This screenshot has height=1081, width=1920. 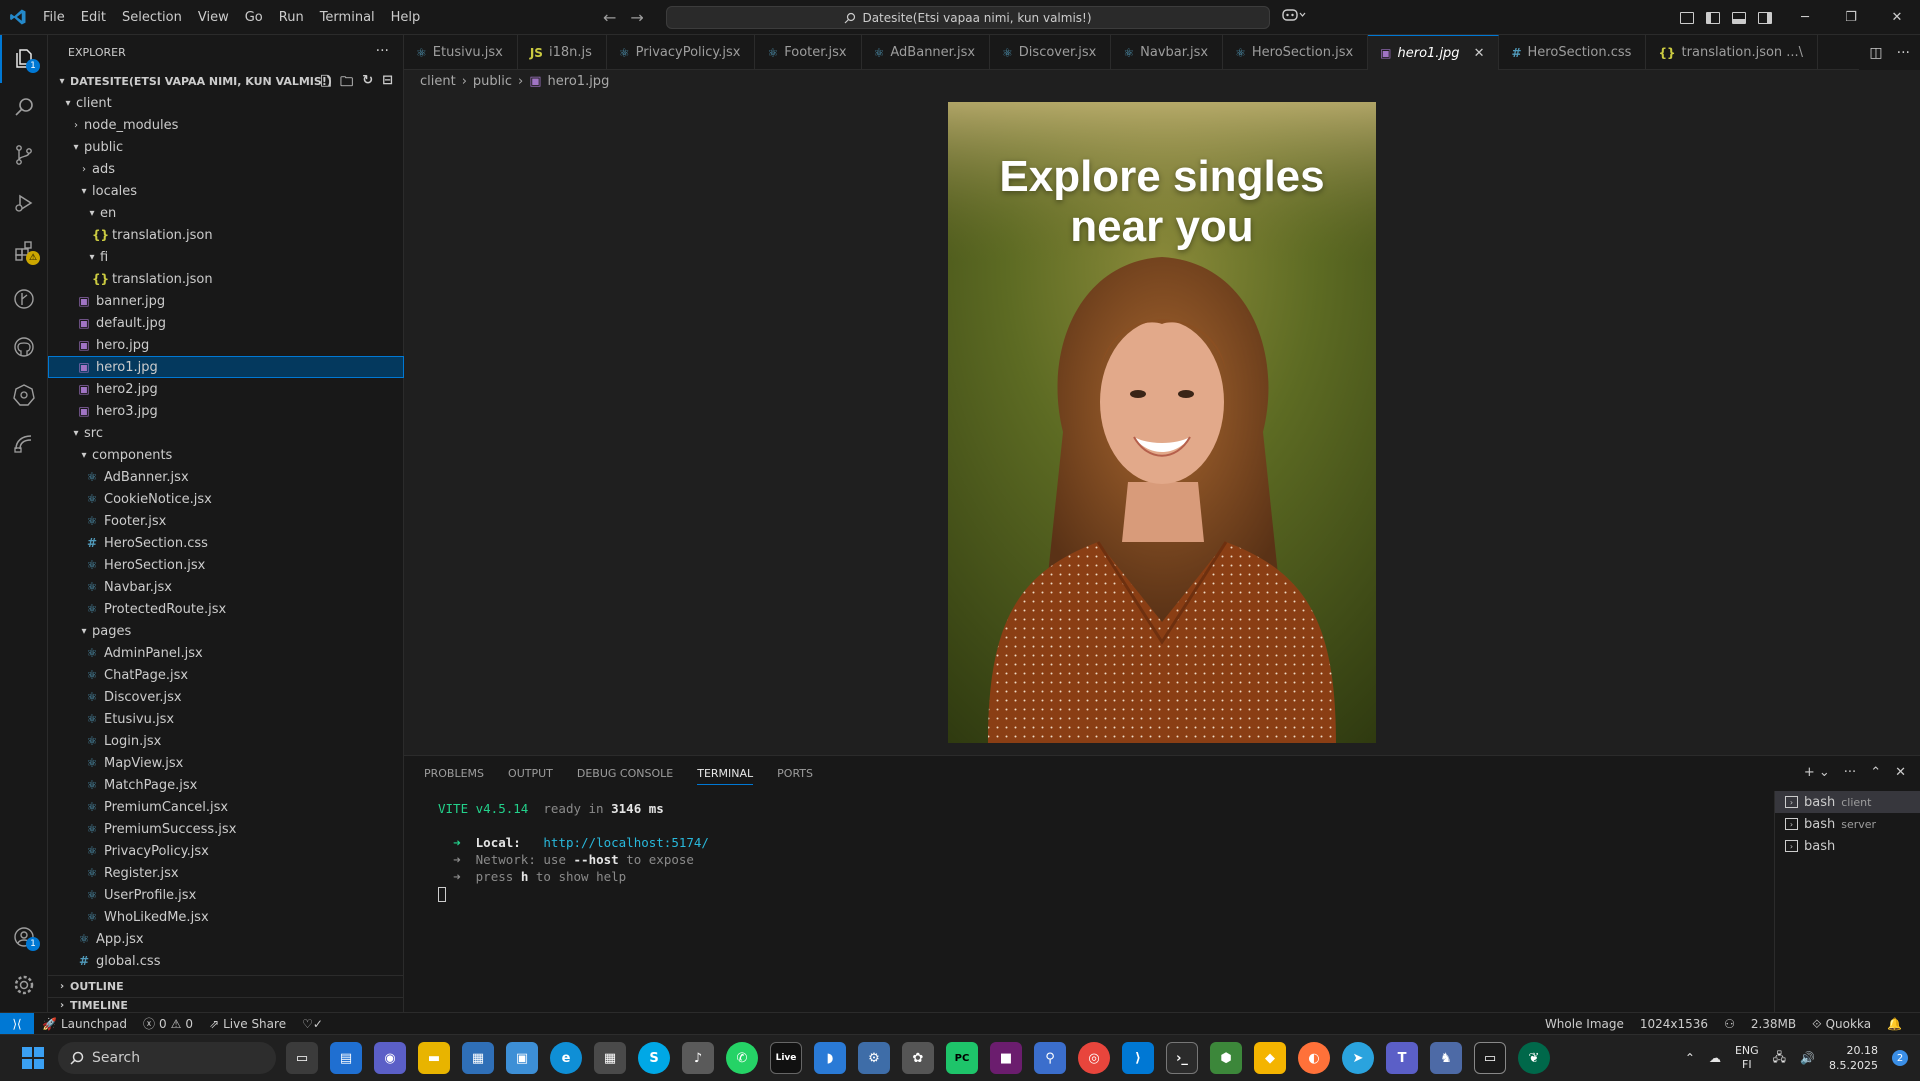 What do you see at coordinates (492, 81) in the screenshot?
I see `breadcrumb-public: public` at bounding box center [492, 81].